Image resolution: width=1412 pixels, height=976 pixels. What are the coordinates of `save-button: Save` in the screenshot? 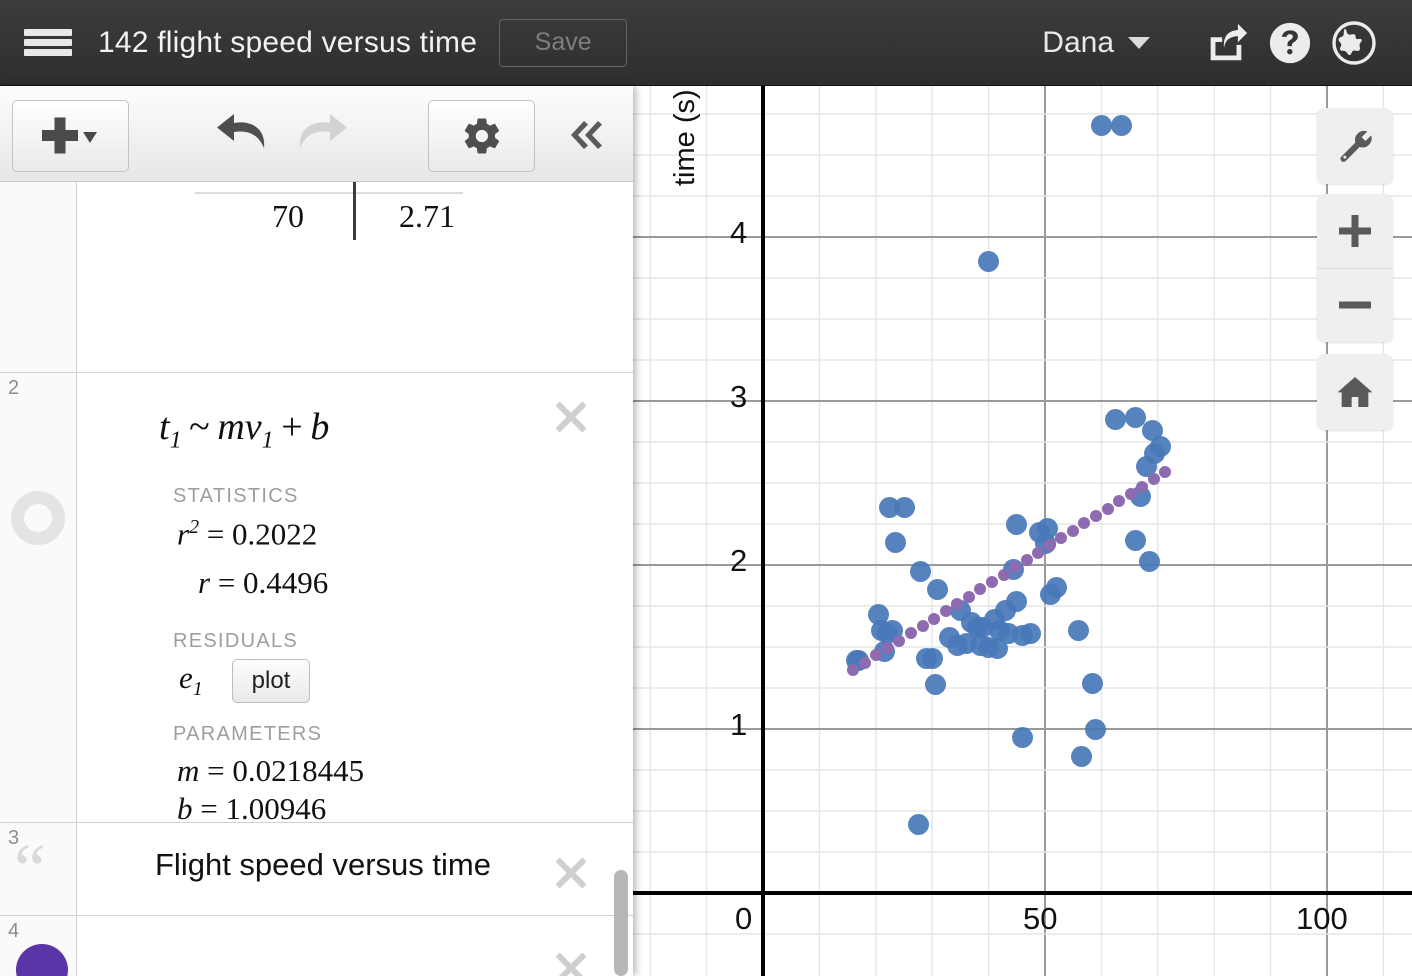 It's located at (563, 42).